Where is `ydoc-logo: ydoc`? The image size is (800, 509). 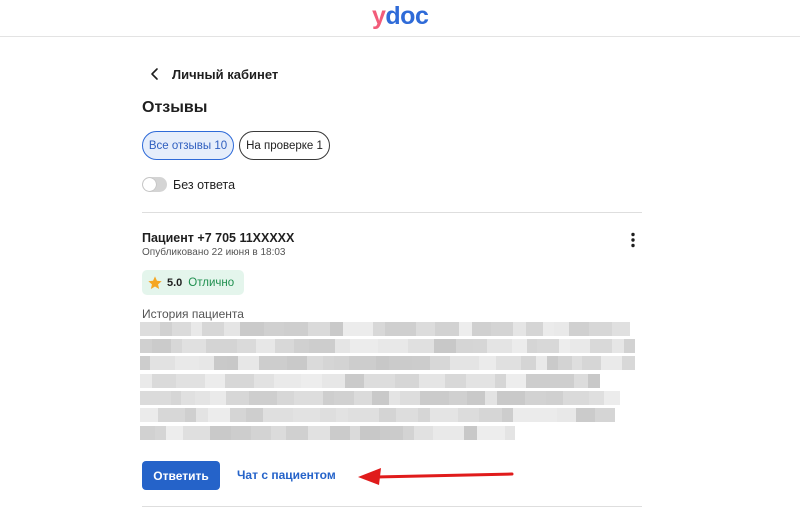
ydoc-logo: ydoc is located at coordinates (400, 16).